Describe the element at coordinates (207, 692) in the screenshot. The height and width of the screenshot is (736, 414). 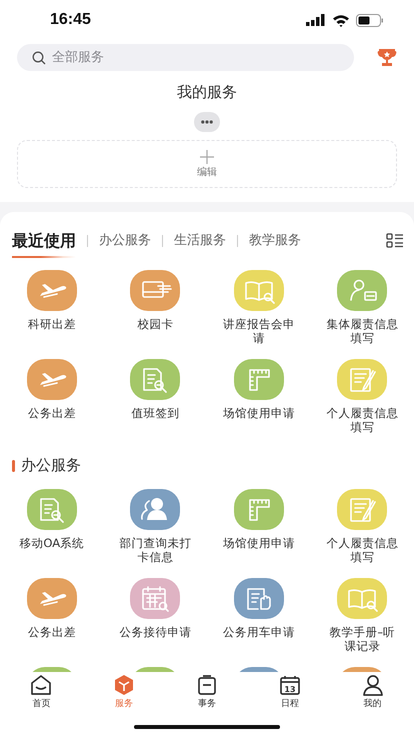
I see `nav-tab: 事务` at that location.